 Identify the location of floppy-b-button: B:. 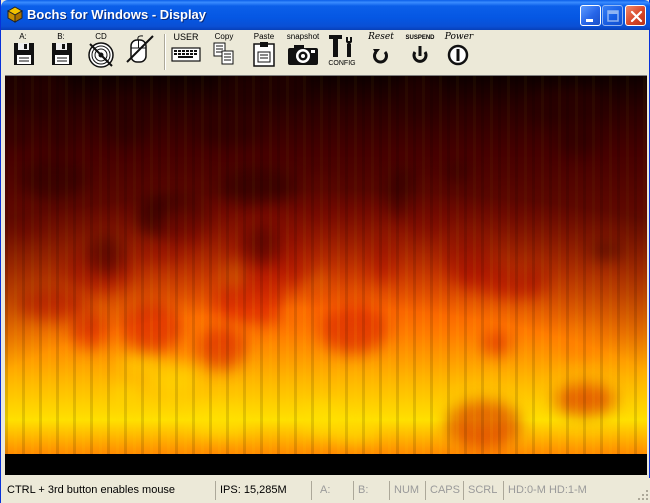
(61, 51).